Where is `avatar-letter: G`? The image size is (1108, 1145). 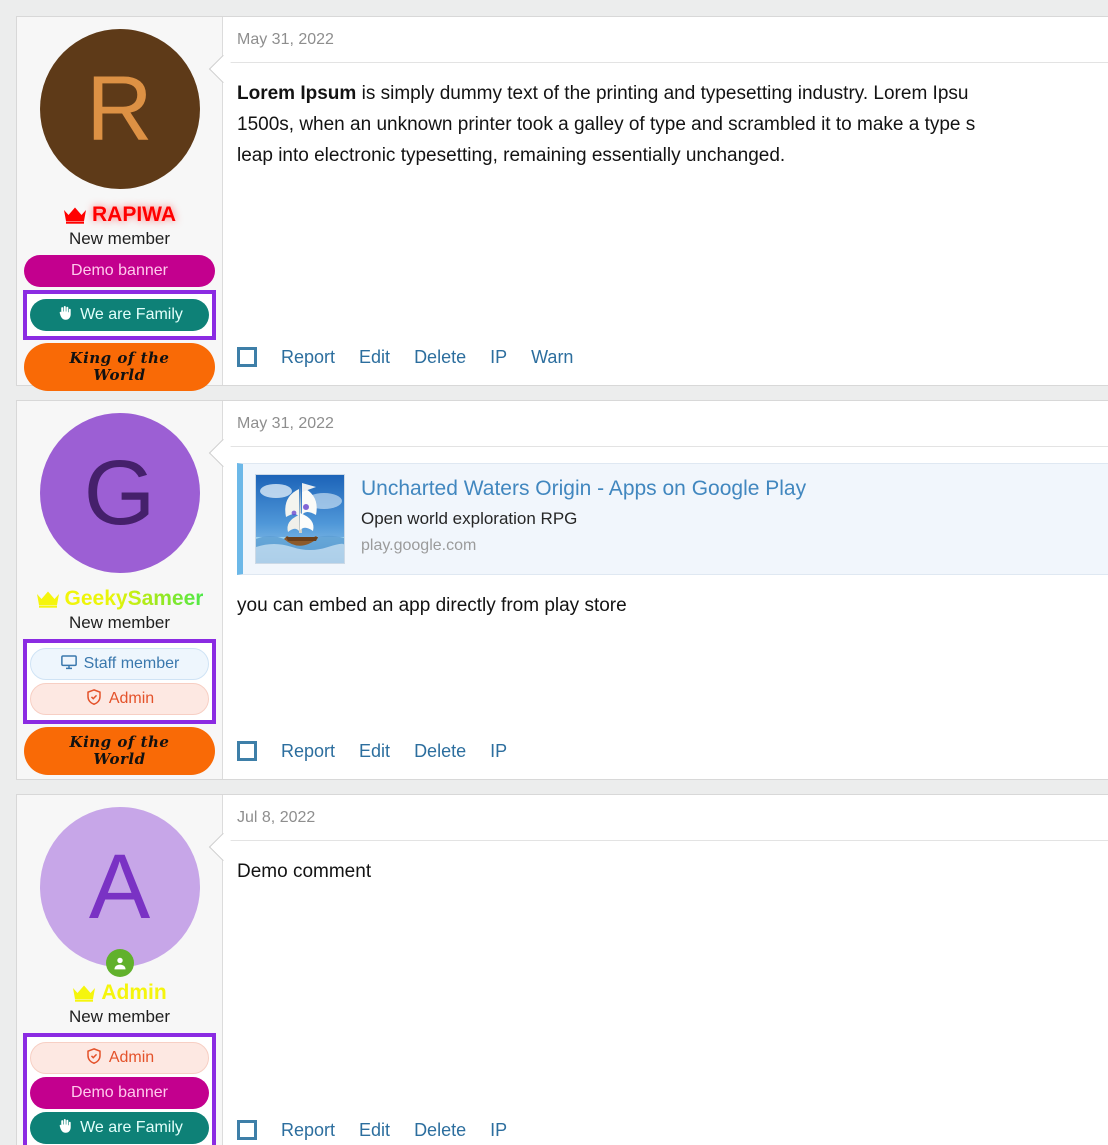
avatar-letter: G is located at coordinates (119, 493).